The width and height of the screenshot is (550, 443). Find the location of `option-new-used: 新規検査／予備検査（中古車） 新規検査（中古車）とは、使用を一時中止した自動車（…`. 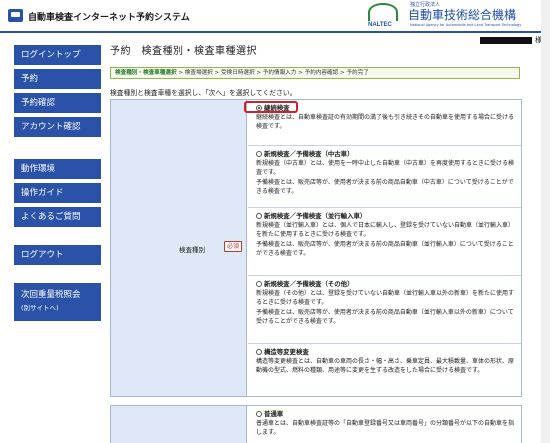

option-new-used: 新規検査／予備検査（中古車） 新規検査（中古車）とは、使用を一時中止した自動車（… is located at coordinates (384, 177).